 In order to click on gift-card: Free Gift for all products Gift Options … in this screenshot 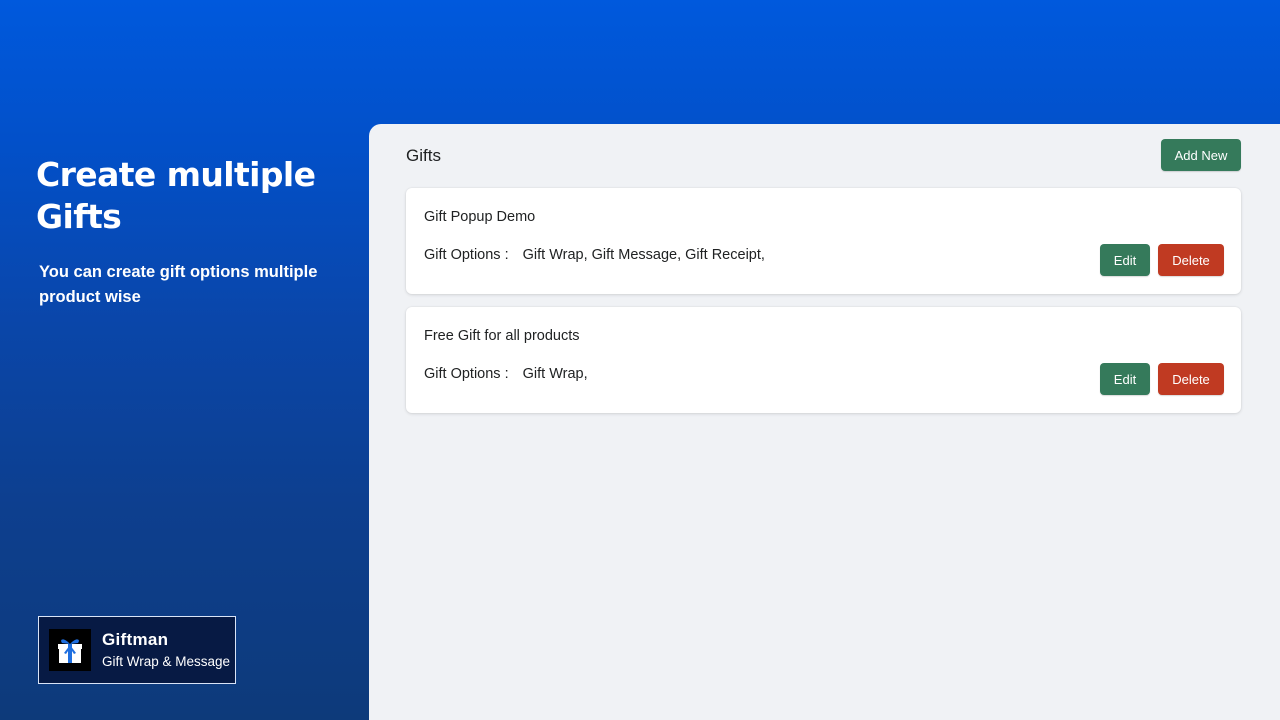, I will do `click(823, 360)`.